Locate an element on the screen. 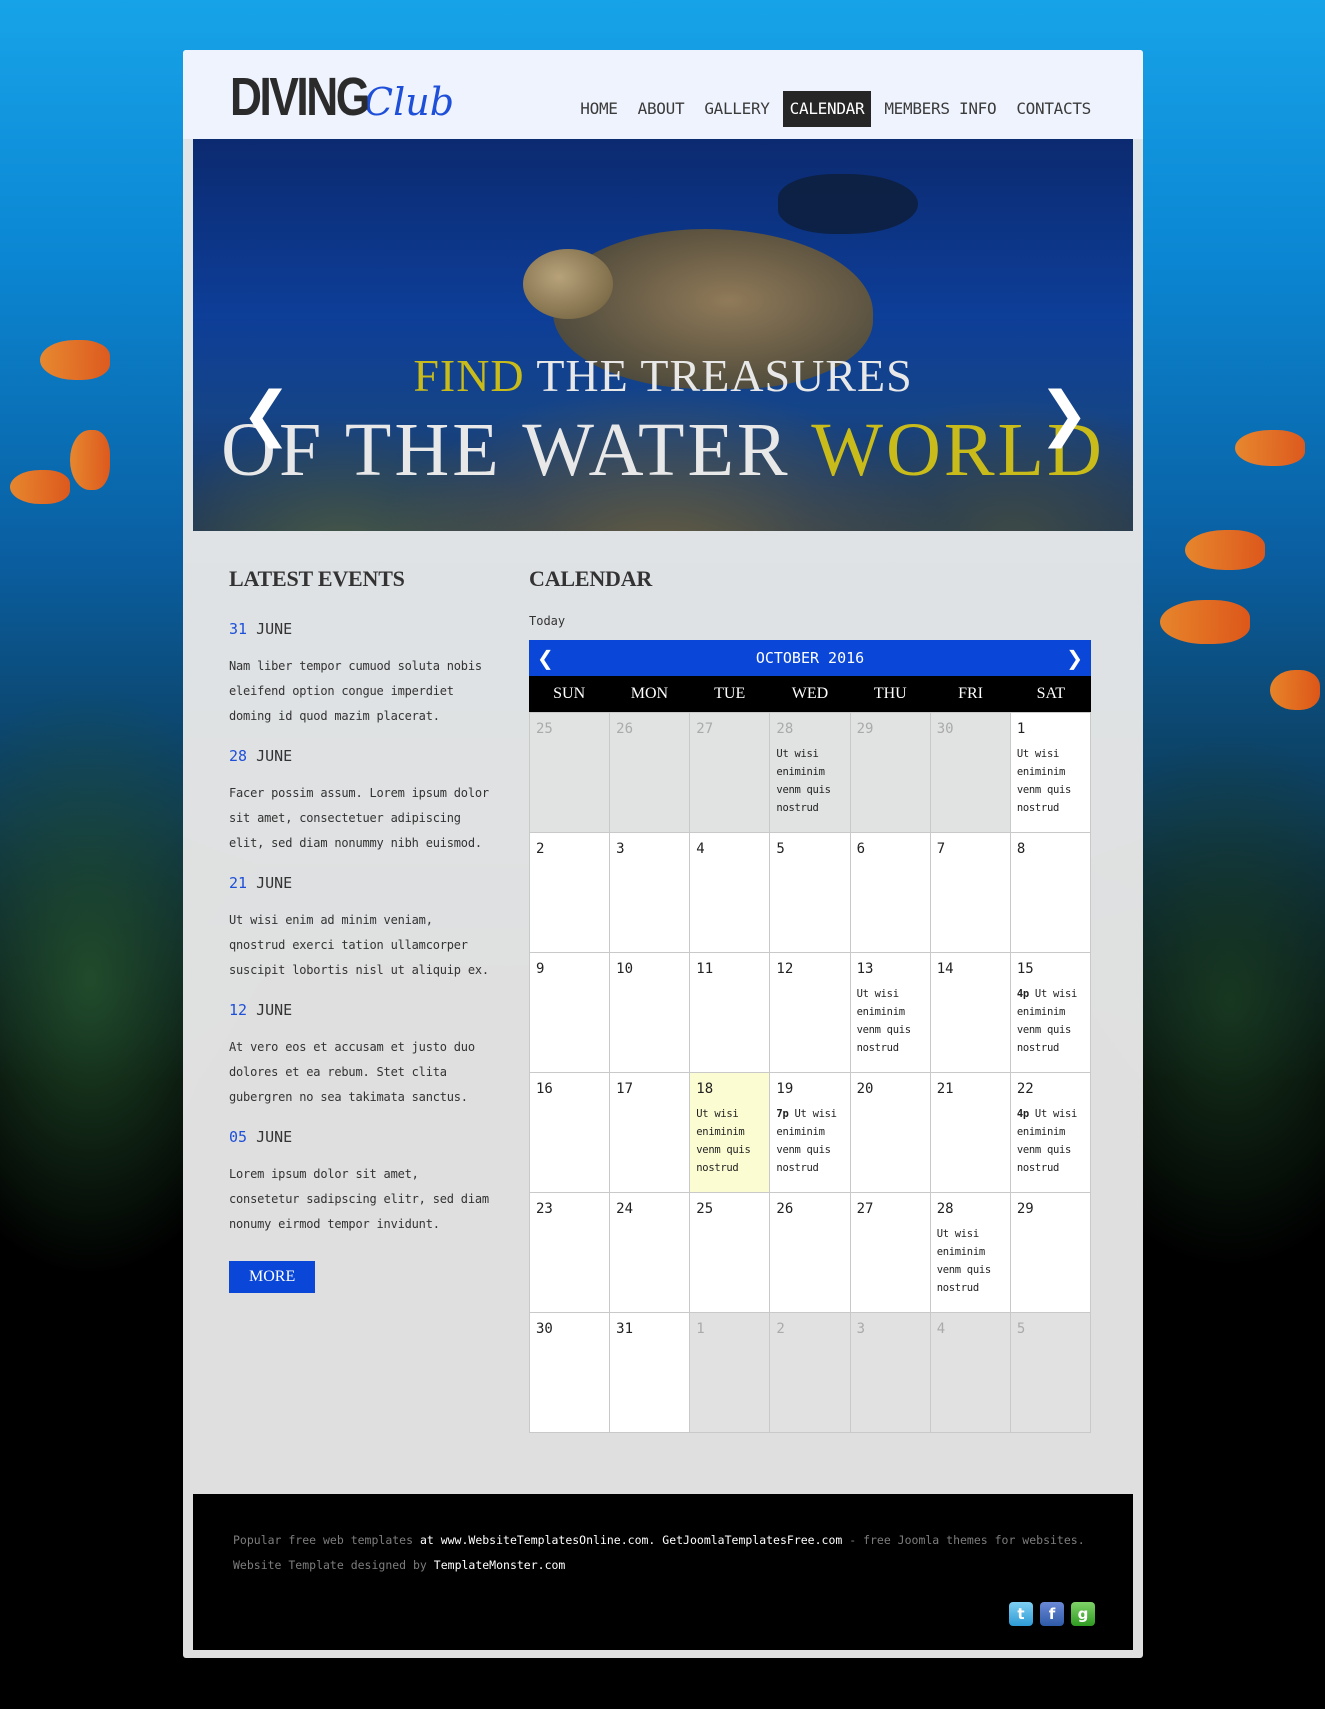 The width and height of the screenshot is (1325, 1709). nav-item-contacts: CONTACTS is located at coordinates (1053, 109).